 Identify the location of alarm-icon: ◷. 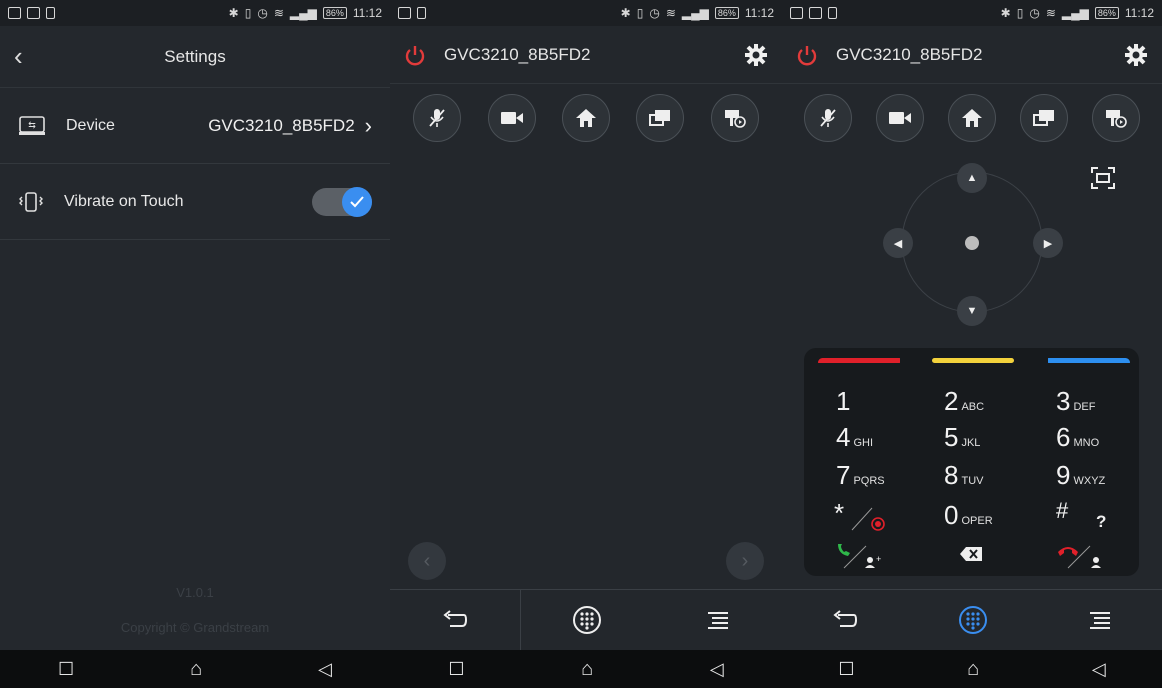
(262, 13).